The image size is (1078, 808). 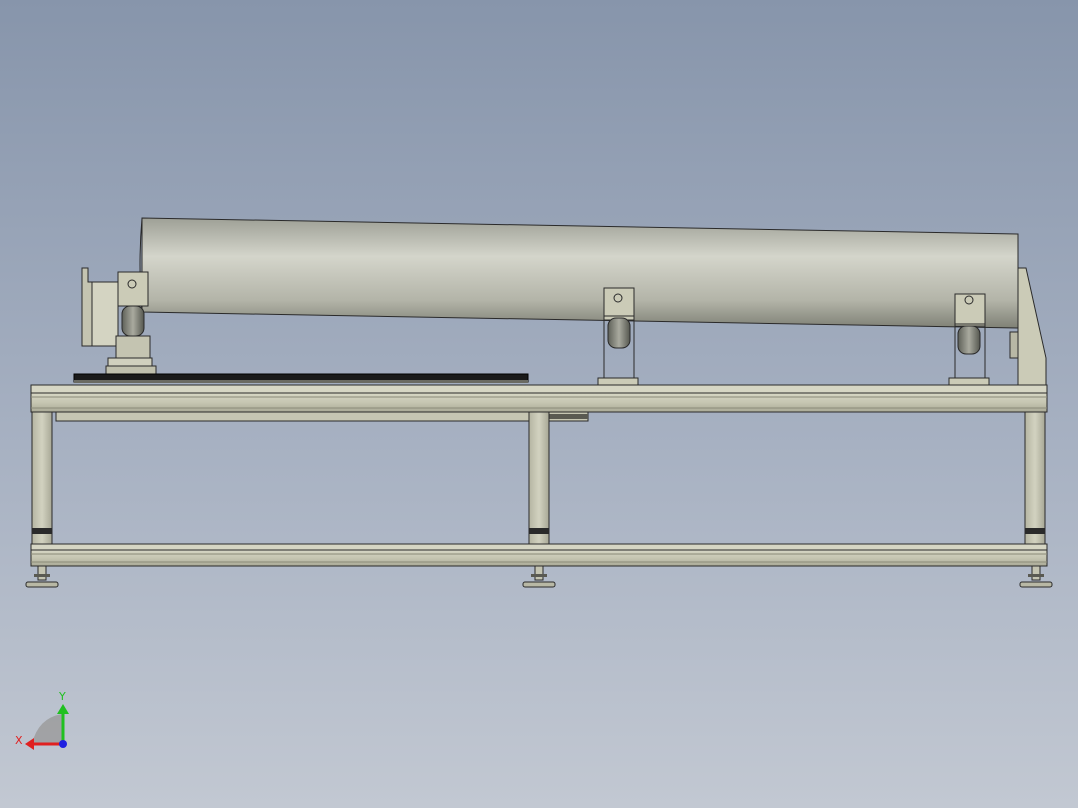 I want to click on triad-x-label: X, so click(x=19, y=740).